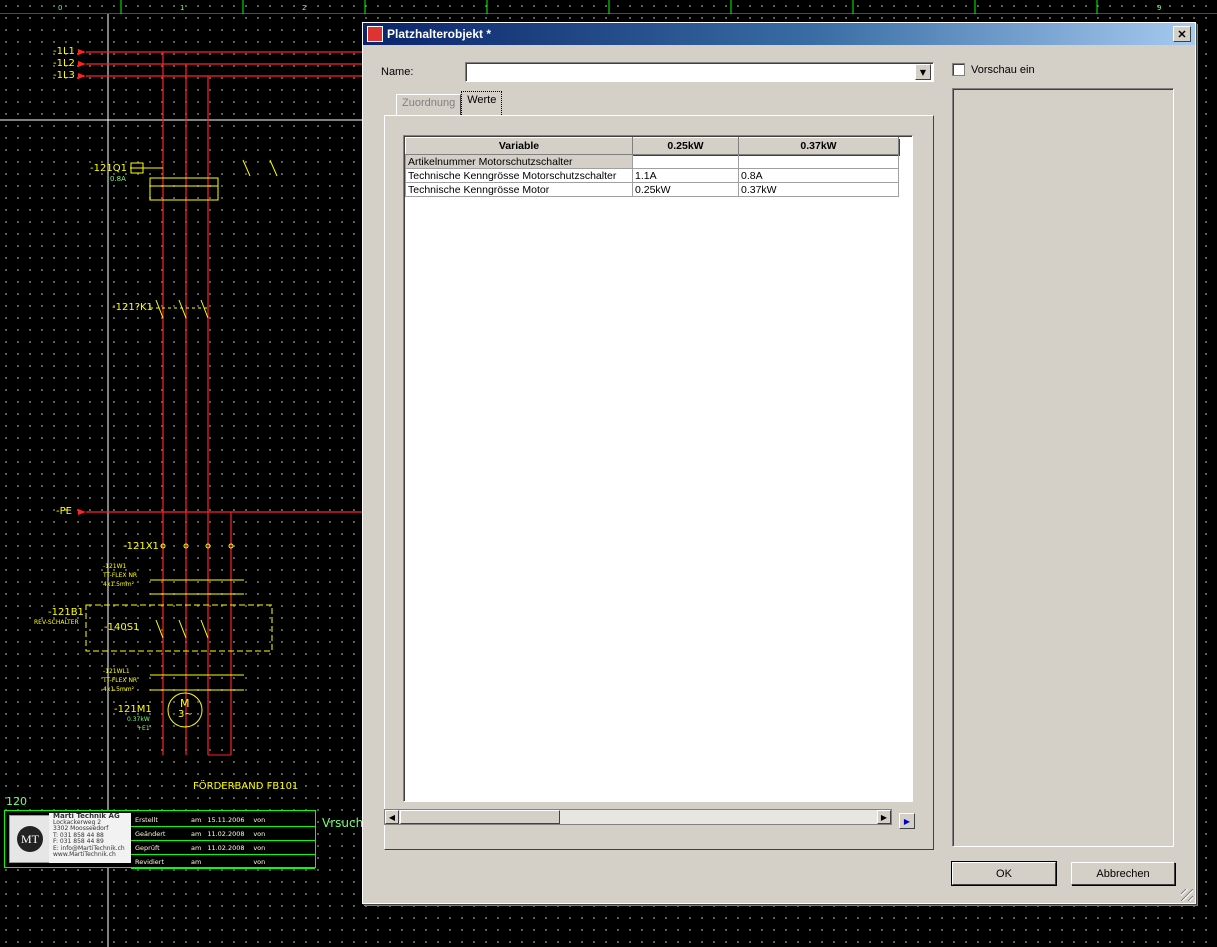 The width and height of the screenshot is (1217, 947). What do you see at coordinates (818, 146) in the screenshot?
I see `column-header: 0.37kW` at bounding box center [818, 146].